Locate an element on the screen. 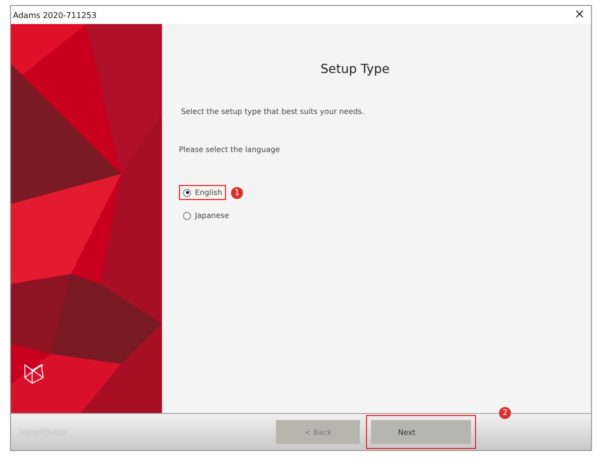 This screenshot has height=458, width=597. step-badge: 1 is located at coordinates (237, 192).